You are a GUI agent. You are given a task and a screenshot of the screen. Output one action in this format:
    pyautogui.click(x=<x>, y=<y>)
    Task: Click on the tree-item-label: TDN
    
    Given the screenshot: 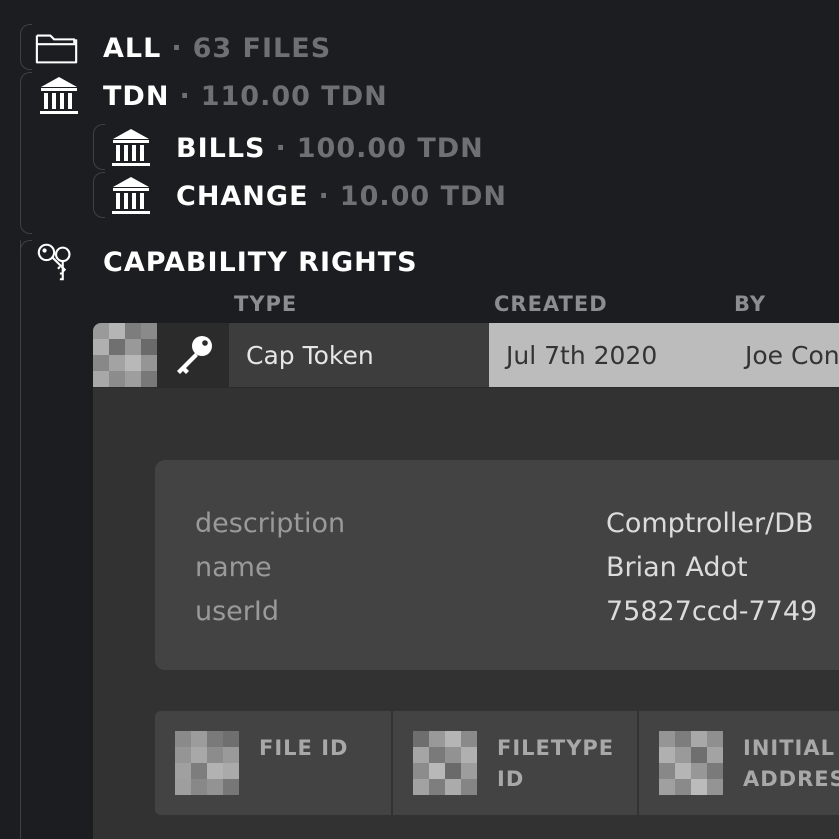 What is the action you would take?
    pyautogui.click(x=136, y=96)
    